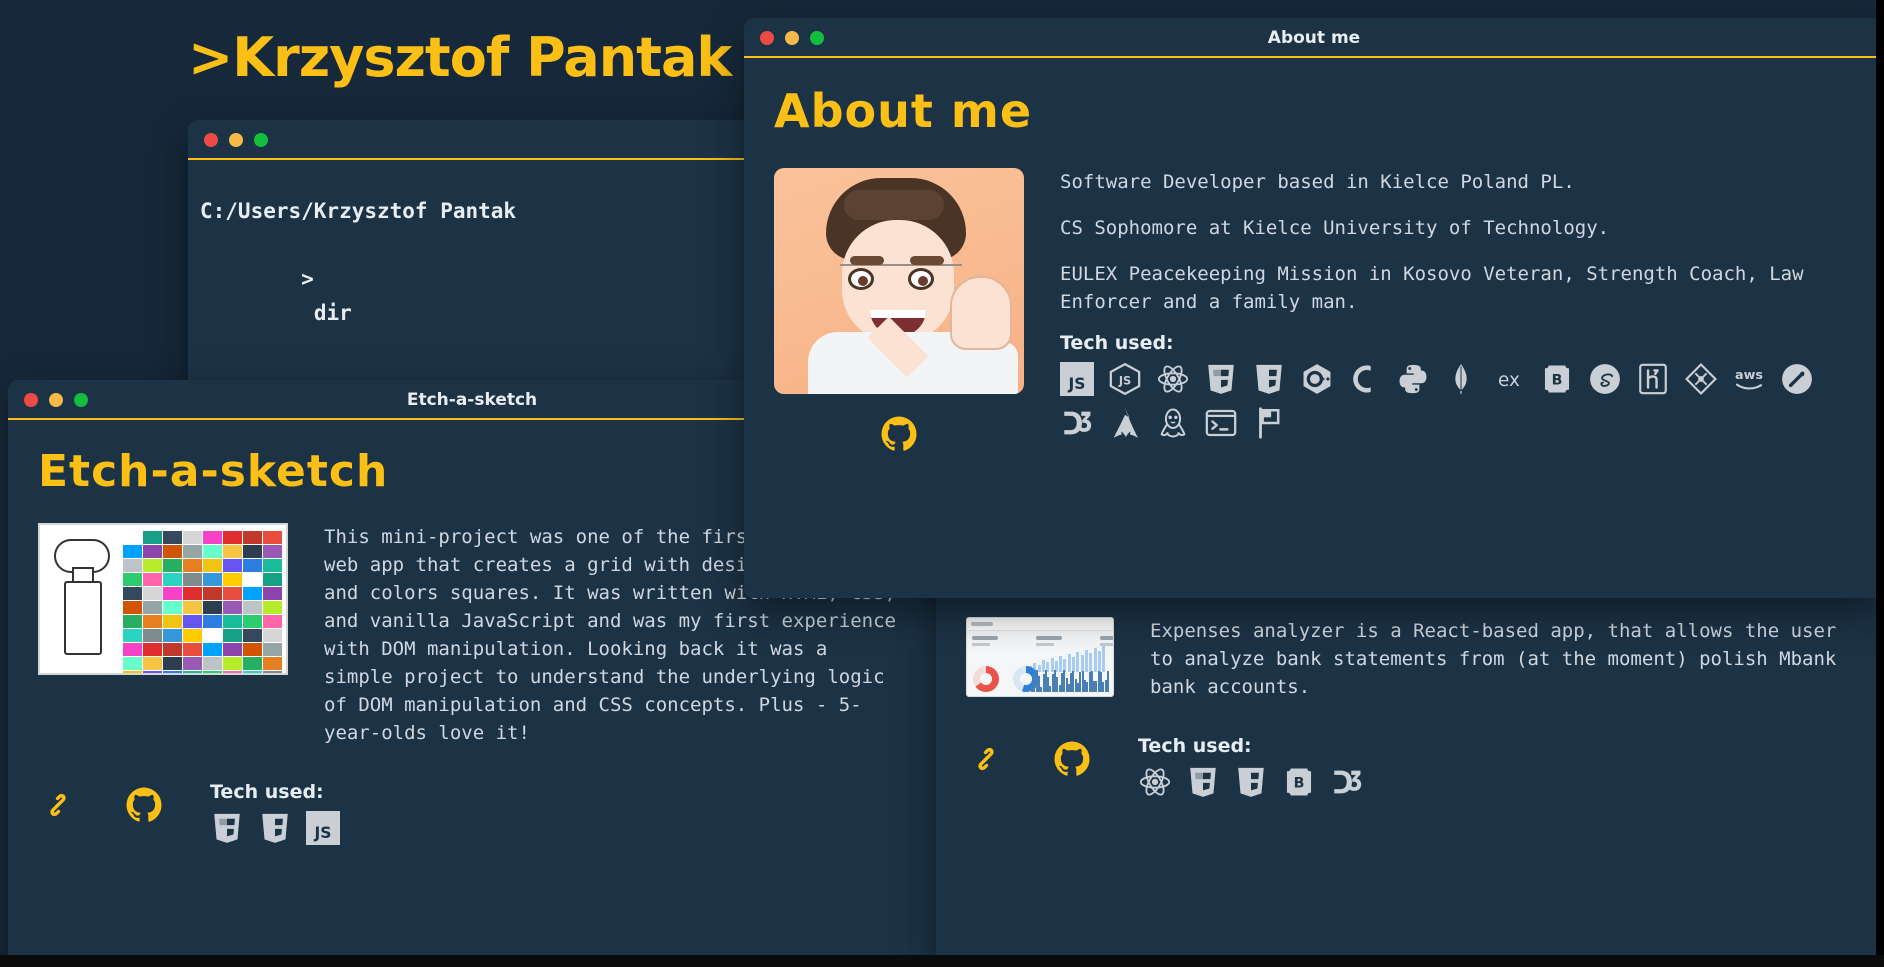 The height and width of the screenshot is (967, 1884). What do you see at coordinates (986, 679) in the screenshot?
I see `donut-chart-red` at bounding box center [986, 679].